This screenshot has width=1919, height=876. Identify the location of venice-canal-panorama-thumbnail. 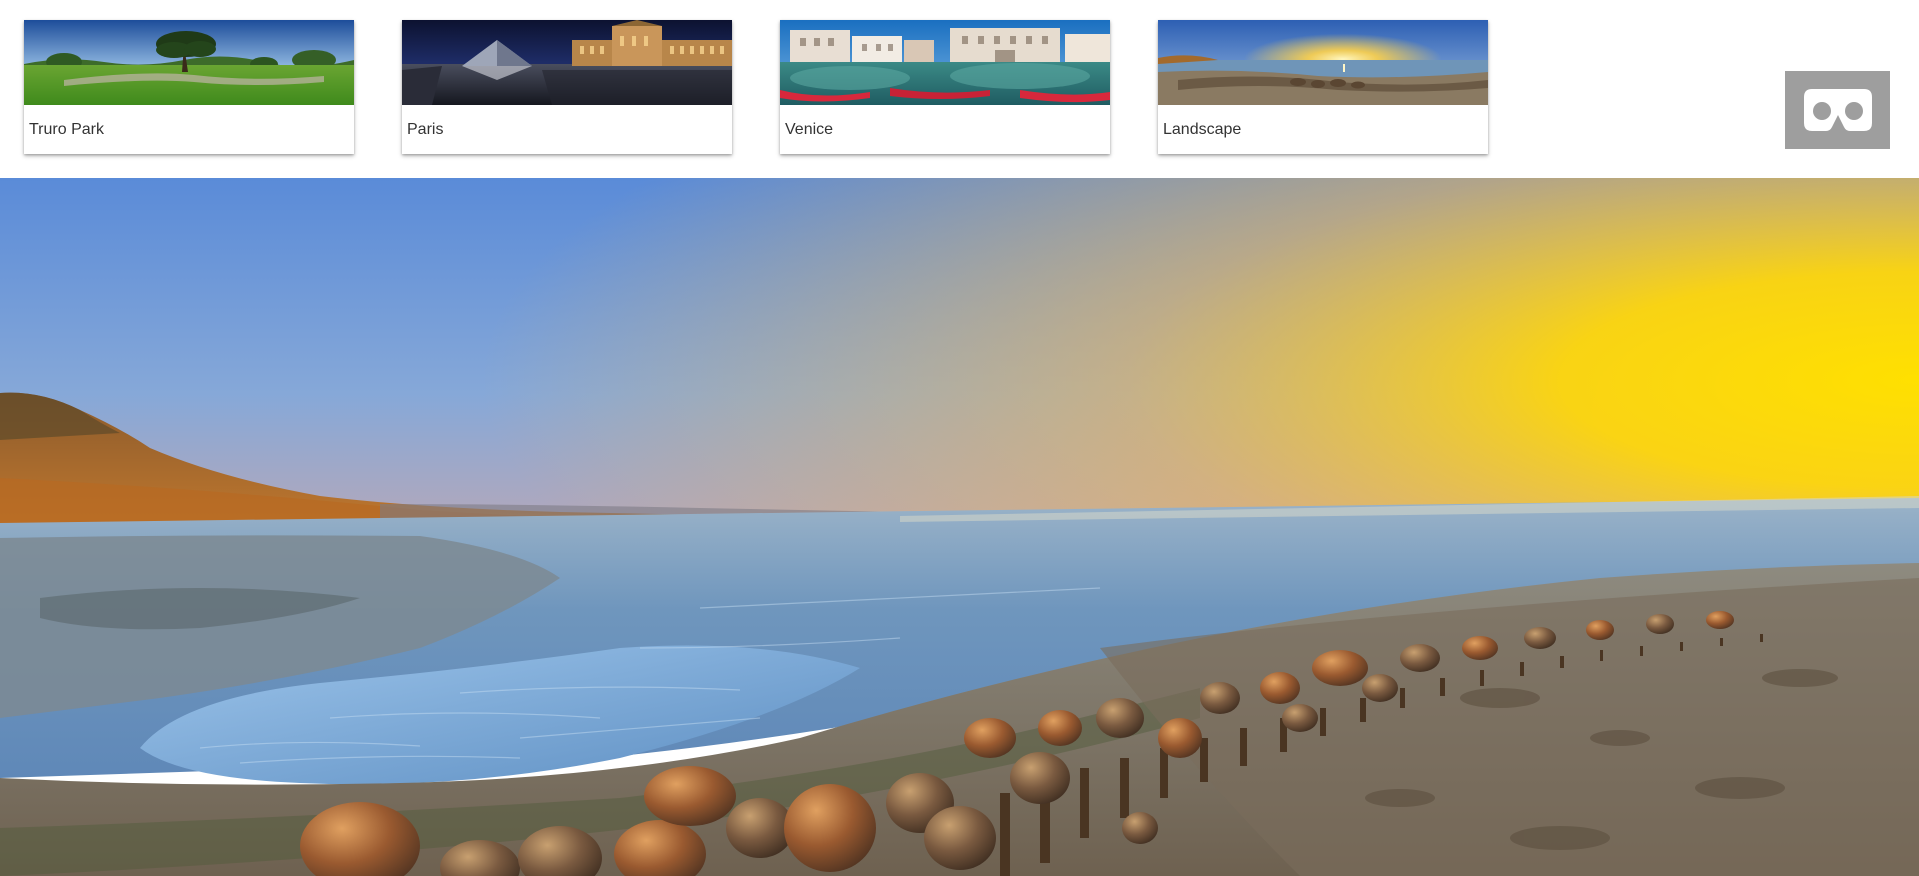
(945, 62).